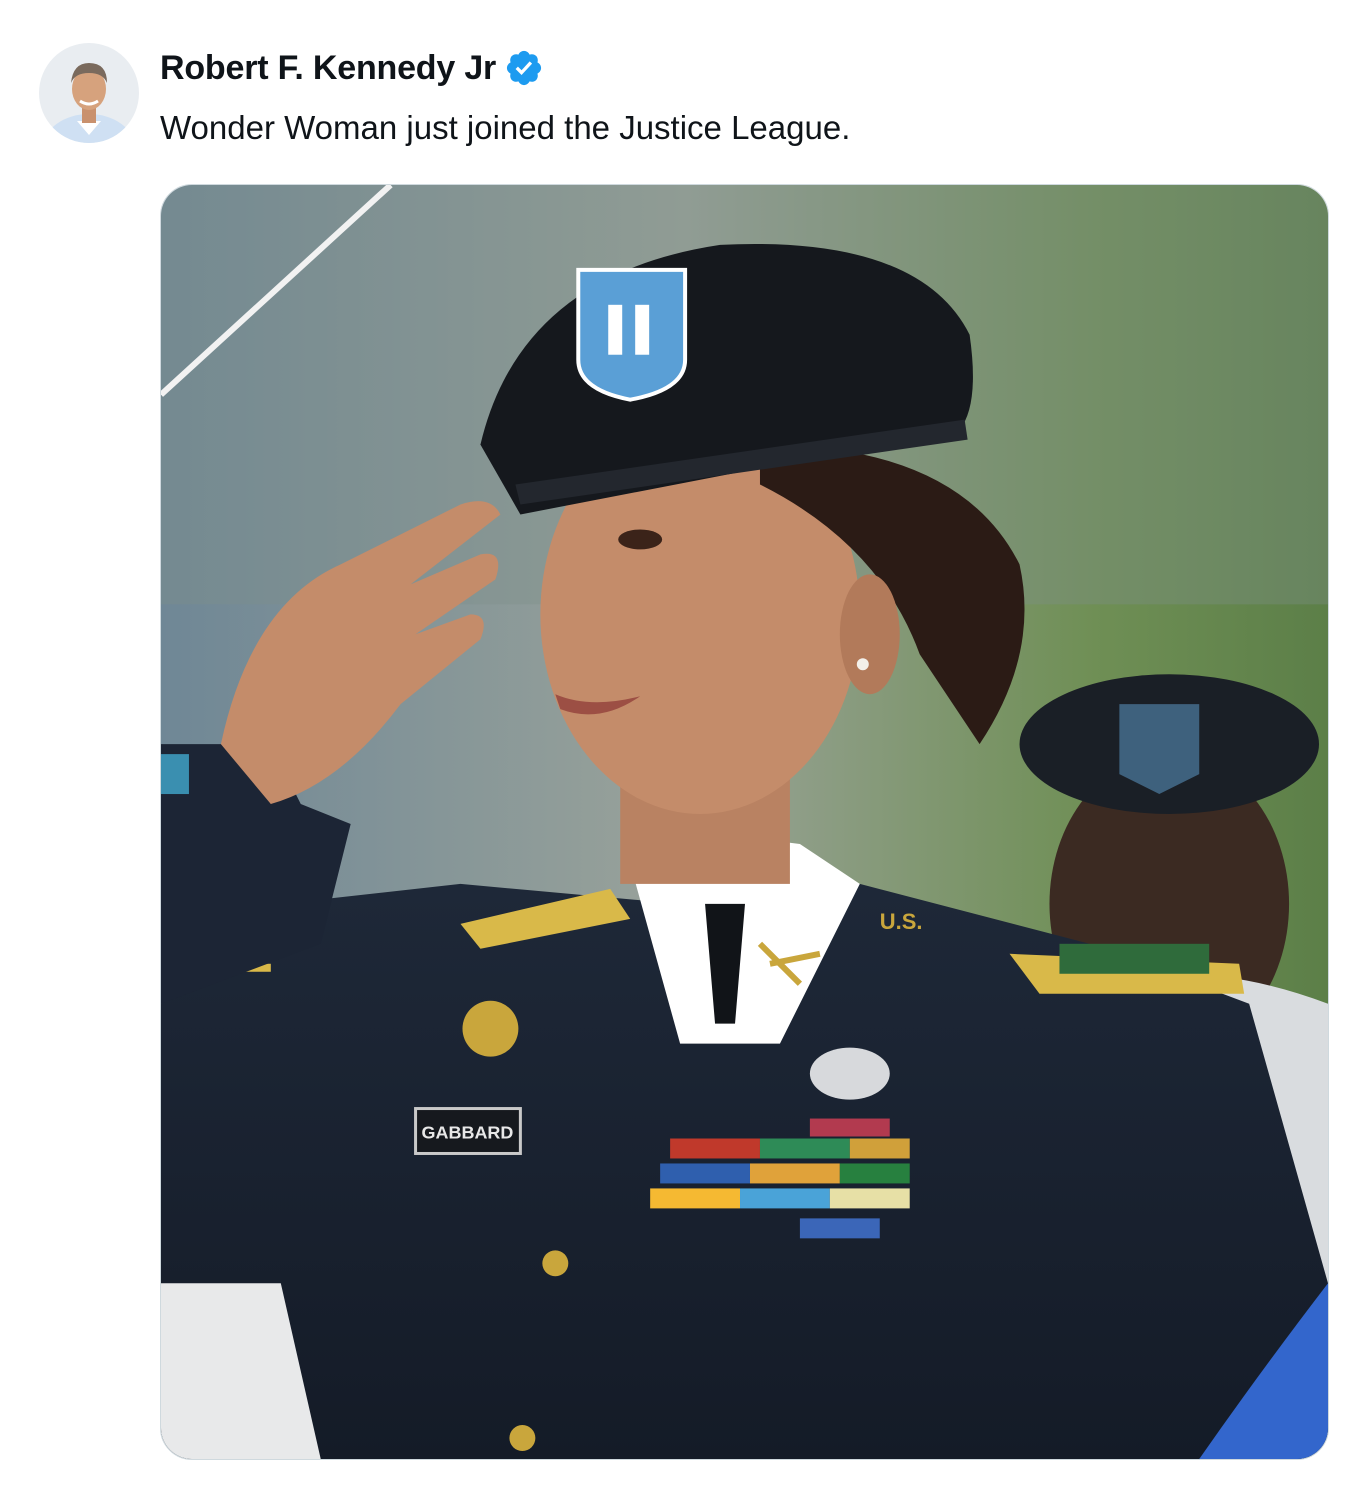  Describe the element at coordinates (328, 68) in the screenshot. I see `author-name: Robert F. Kennedy Jr` at that location.